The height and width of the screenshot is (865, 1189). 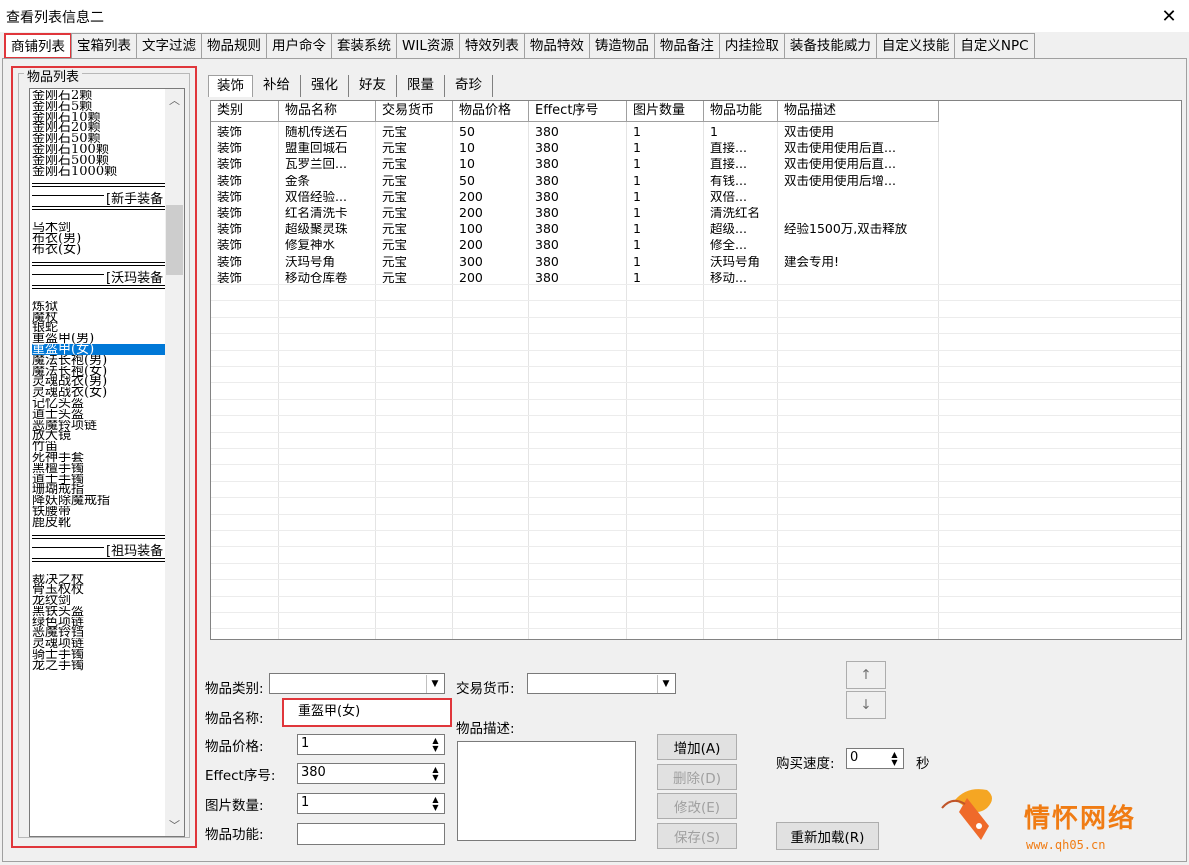 I want to click on main-tab-15: 自定义NPC, so click(x=994, y=46).